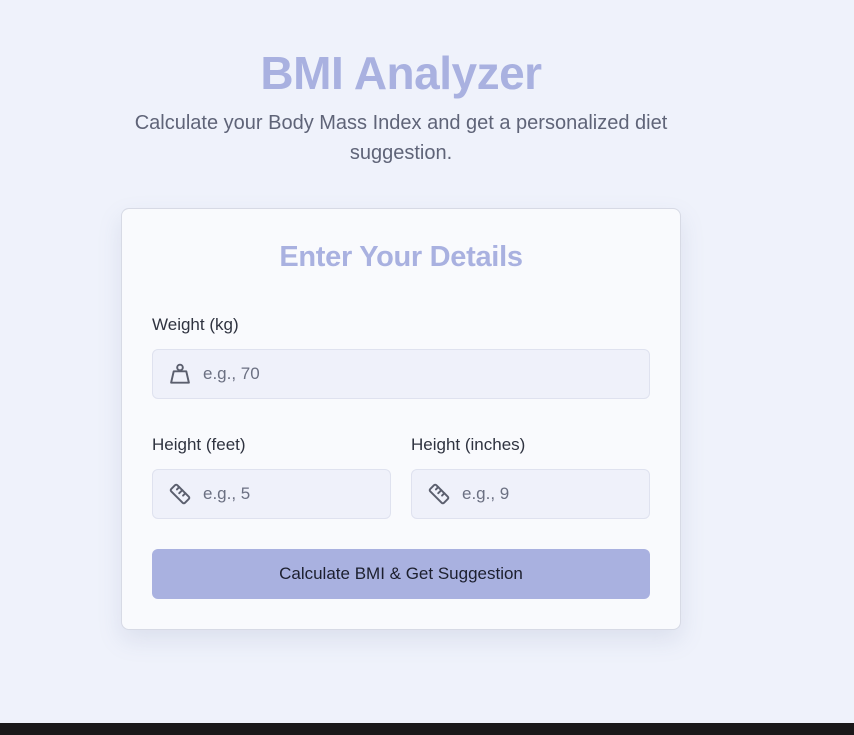  I want to click on form-title: Enter Your Details, so click(401, 257).